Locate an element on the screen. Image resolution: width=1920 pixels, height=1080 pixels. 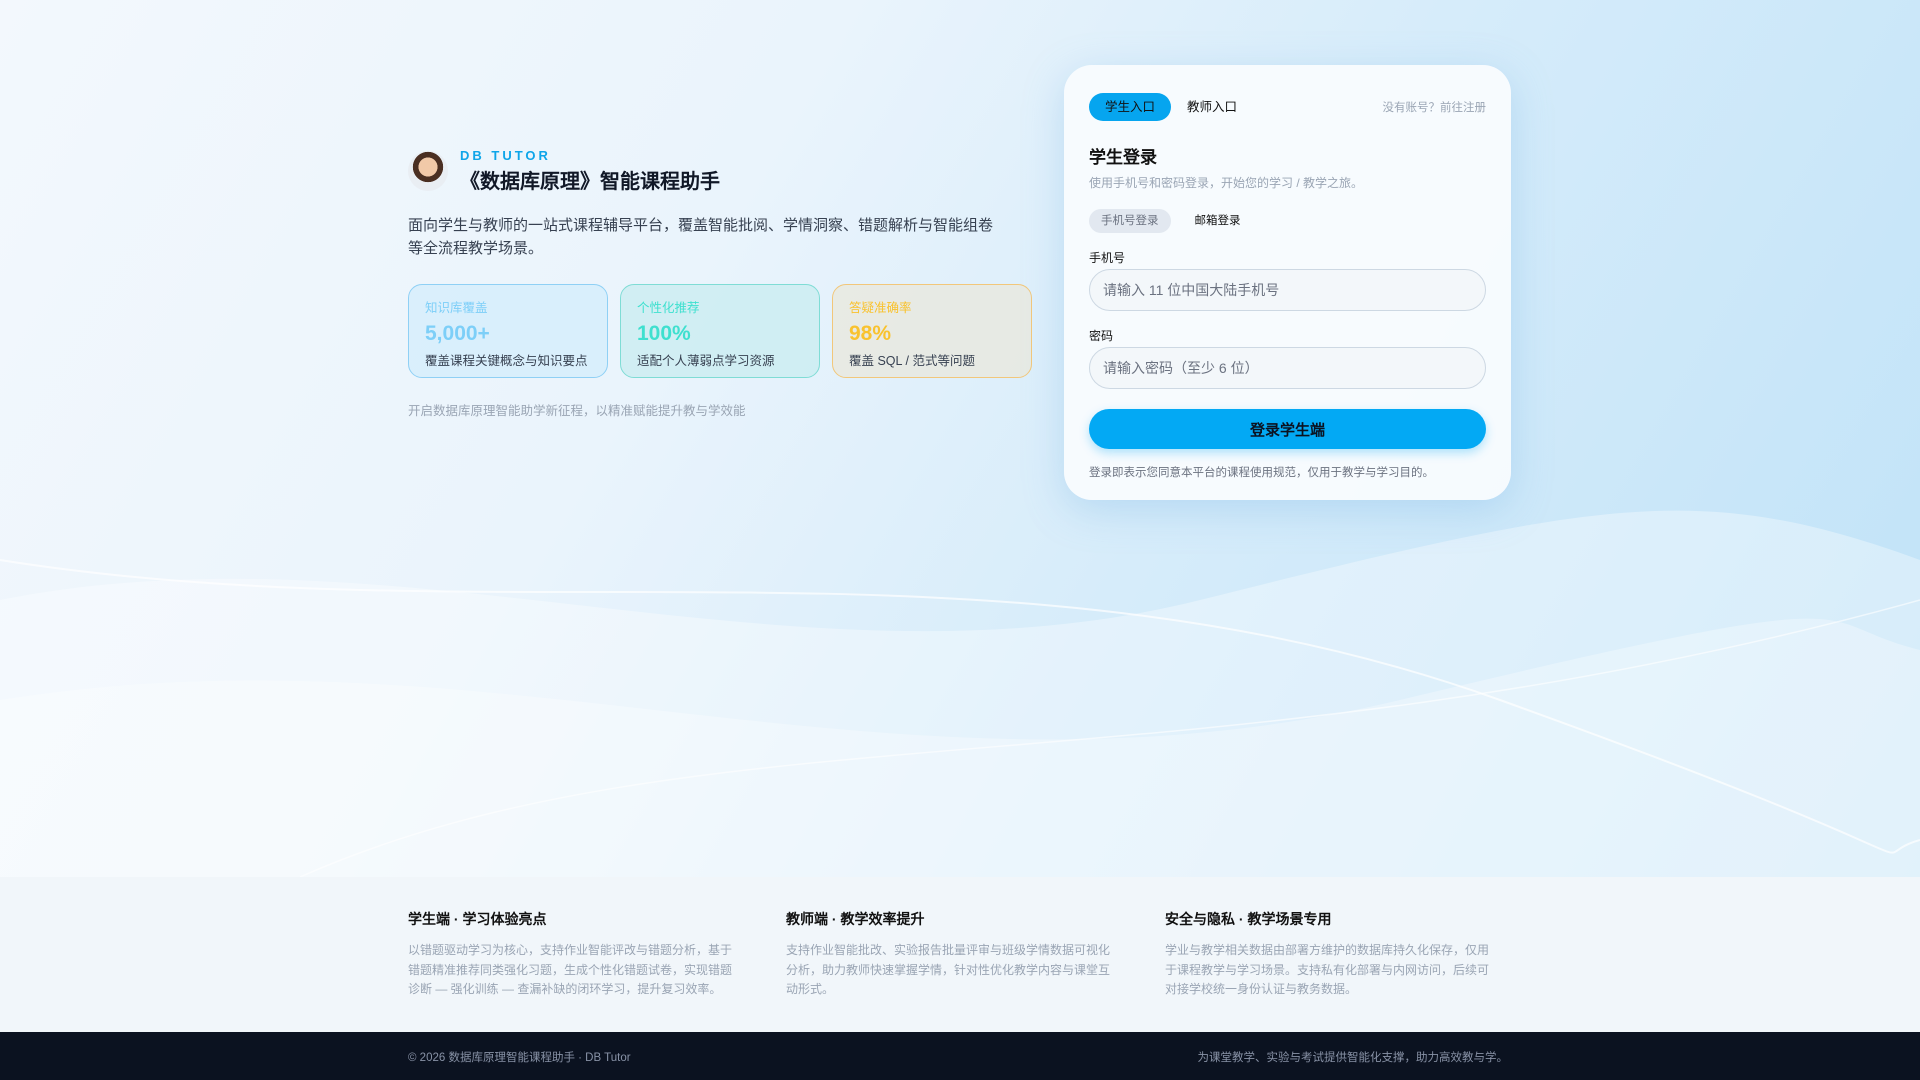
feature-title: 教师端 · 教学效率提升 is located at coordinates (855, 919).